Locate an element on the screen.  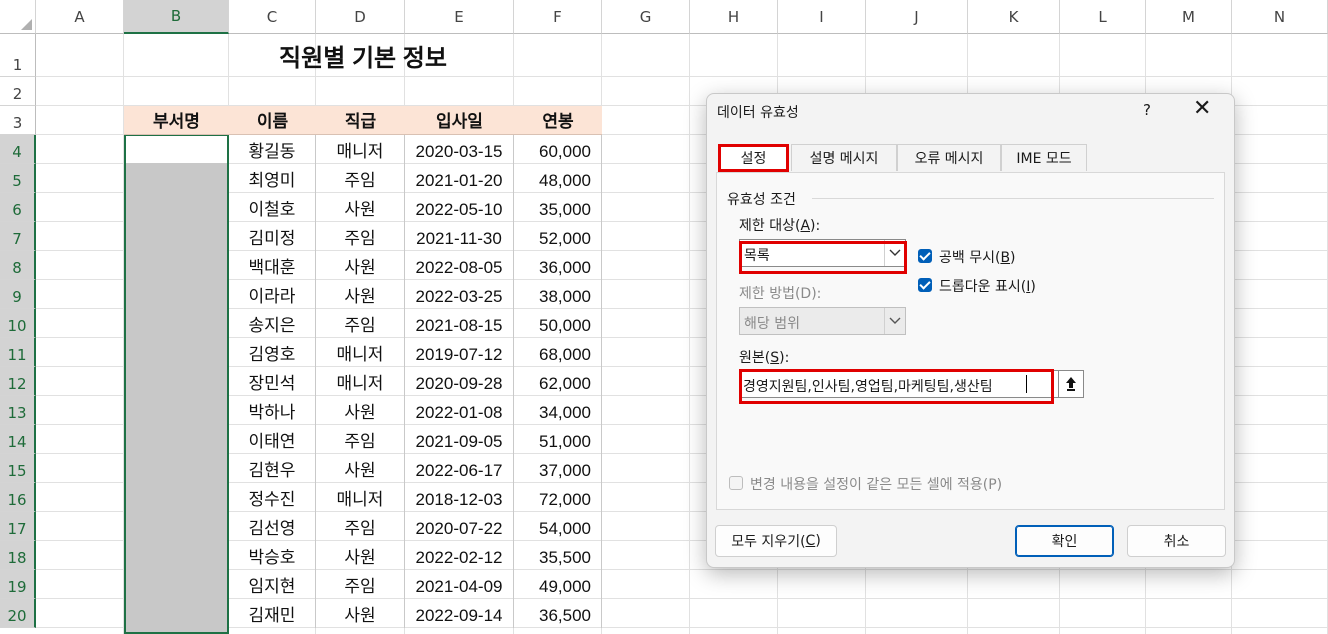
row-header-6: 6 is located at coordinates (18, 207).